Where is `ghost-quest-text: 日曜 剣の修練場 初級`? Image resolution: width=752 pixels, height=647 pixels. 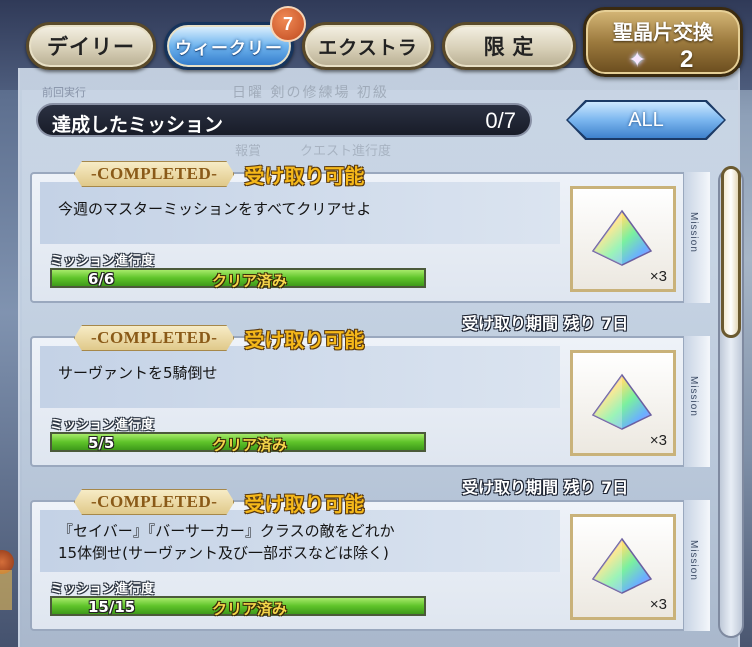 ghost-quest-text: 日曜 剣の修練場 初級 is located at coordinates (310, 93).